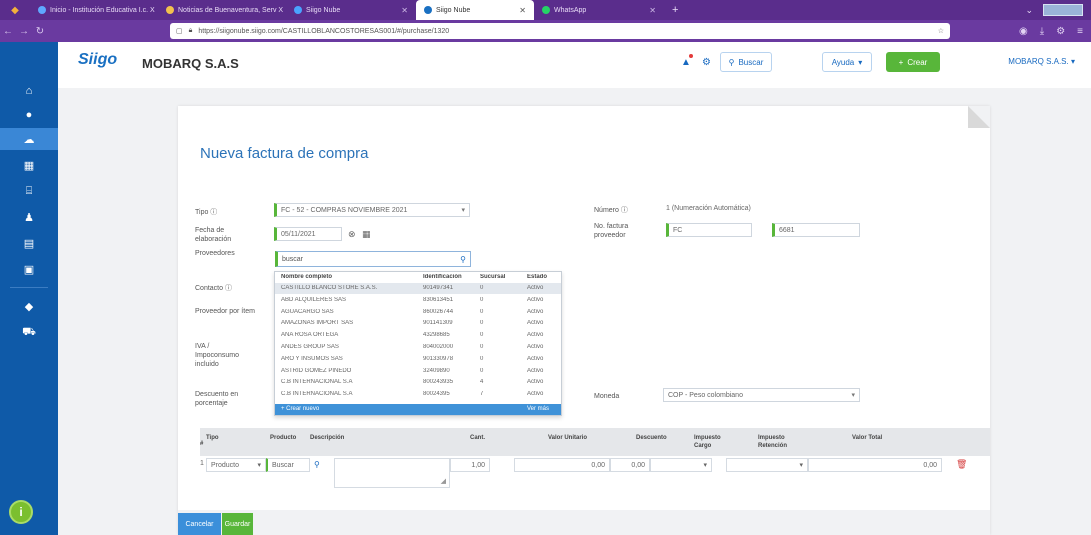 The width and height of the screenshot is (1091, 535). What do you see at coordinates (351, 10) in the screenshot?
I see `browser-tab-3: Siigo Nube ✕` at bounding box center [351, 10].